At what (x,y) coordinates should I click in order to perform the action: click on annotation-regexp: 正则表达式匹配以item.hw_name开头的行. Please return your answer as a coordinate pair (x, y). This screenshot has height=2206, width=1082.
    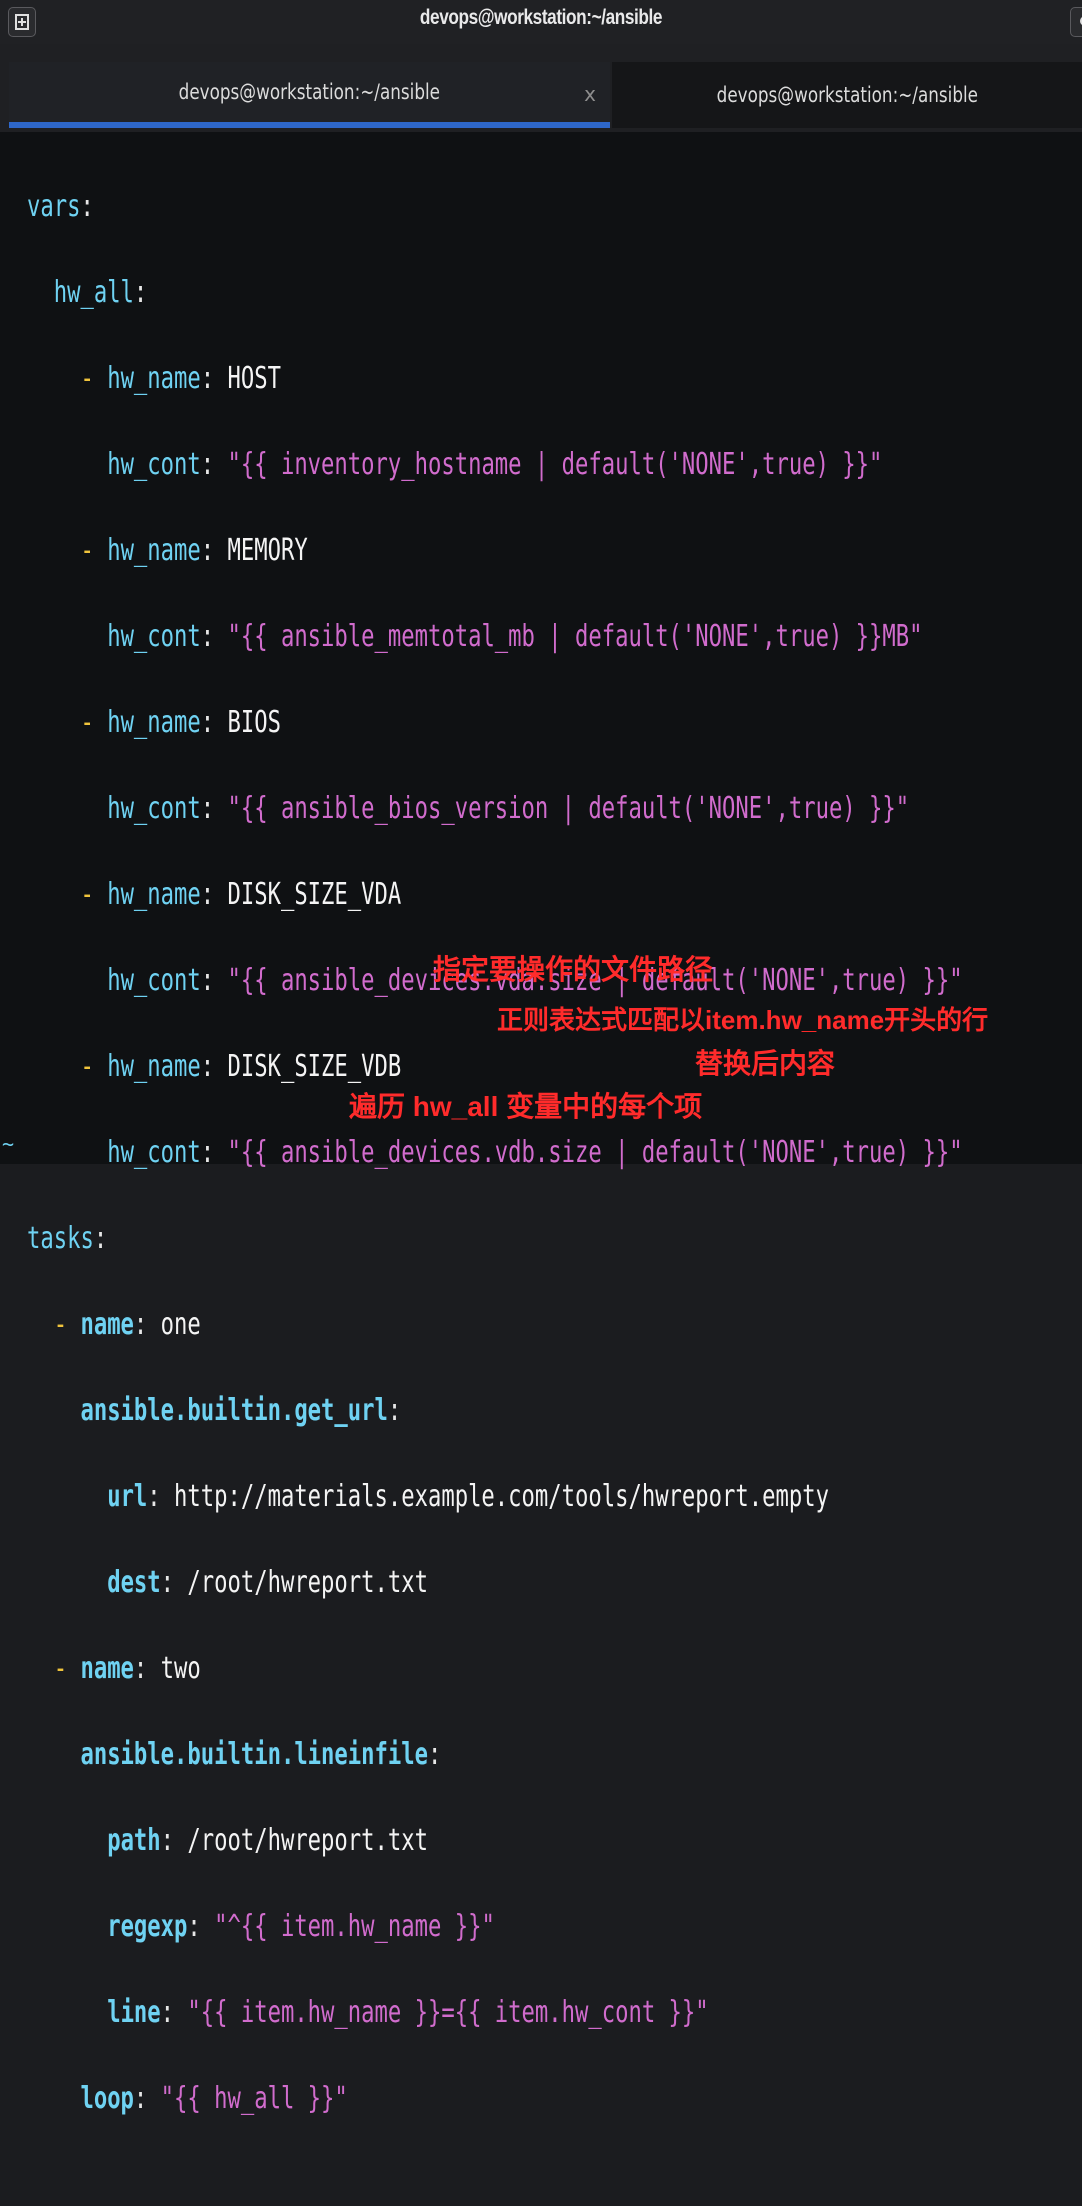
    Looking at the image, I should click on (743, 1020).